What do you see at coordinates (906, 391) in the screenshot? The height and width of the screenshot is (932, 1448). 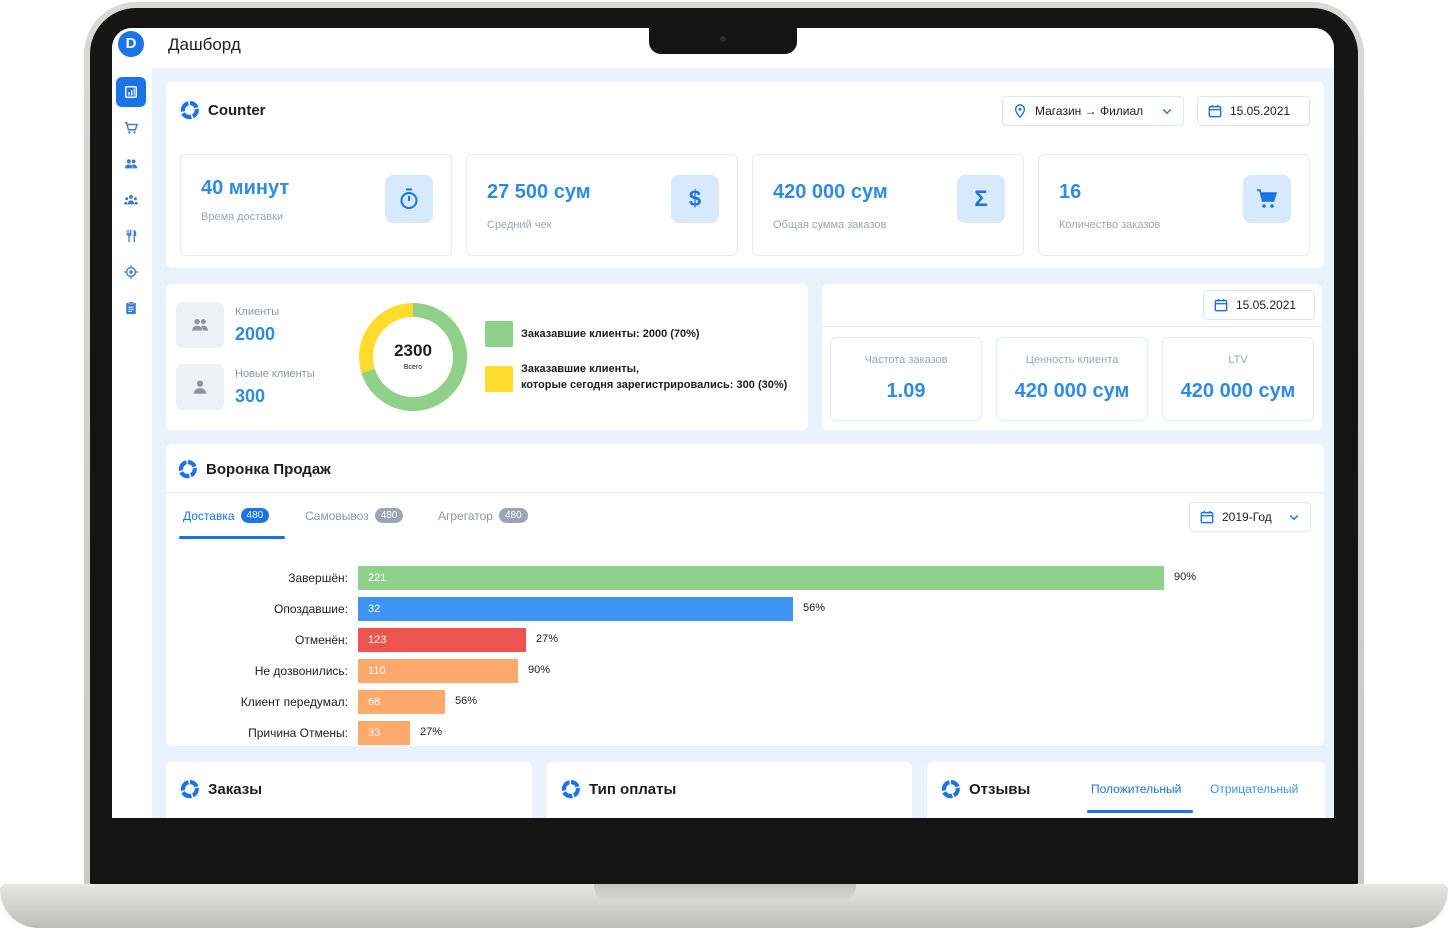 I see `metric-value: 1.09` at bounding box center [906, 391].